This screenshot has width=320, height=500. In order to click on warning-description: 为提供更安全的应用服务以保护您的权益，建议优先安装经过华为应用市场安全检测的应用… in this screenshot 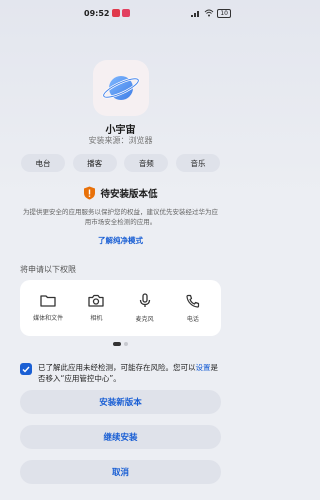, I will do `click(120, 217)`.